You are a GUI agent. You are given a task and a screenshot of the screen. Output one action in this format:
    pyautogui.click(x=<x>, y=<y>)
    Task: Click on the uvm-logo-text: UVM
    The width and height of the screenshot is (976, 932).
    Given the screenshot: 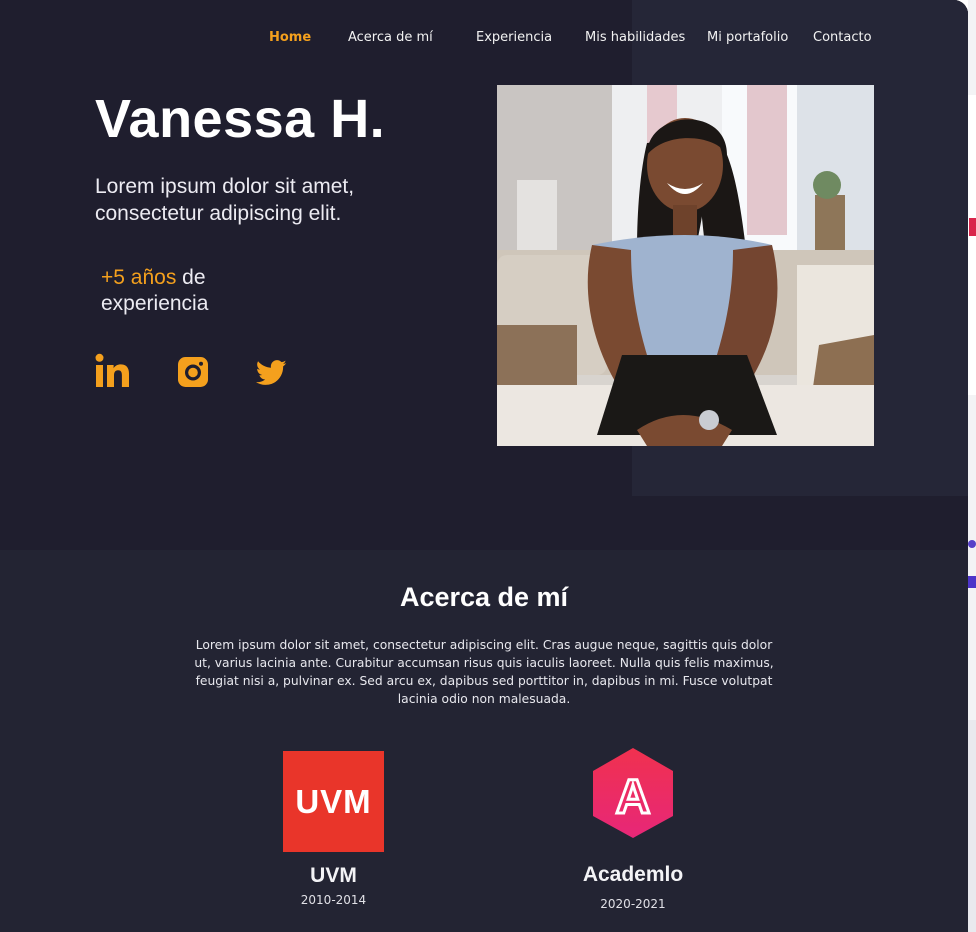 What is the action you would take?
    pyautogui.click(x=333, y=801)
    